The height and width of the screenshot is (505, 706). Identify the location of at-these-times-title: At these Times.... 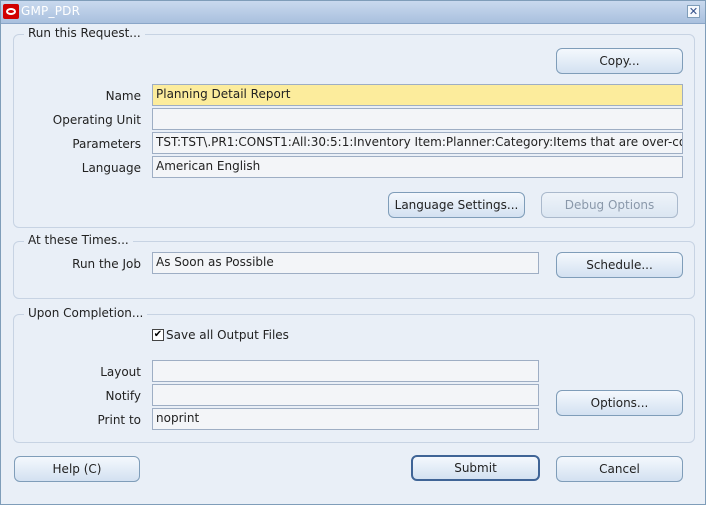
(78, 240).